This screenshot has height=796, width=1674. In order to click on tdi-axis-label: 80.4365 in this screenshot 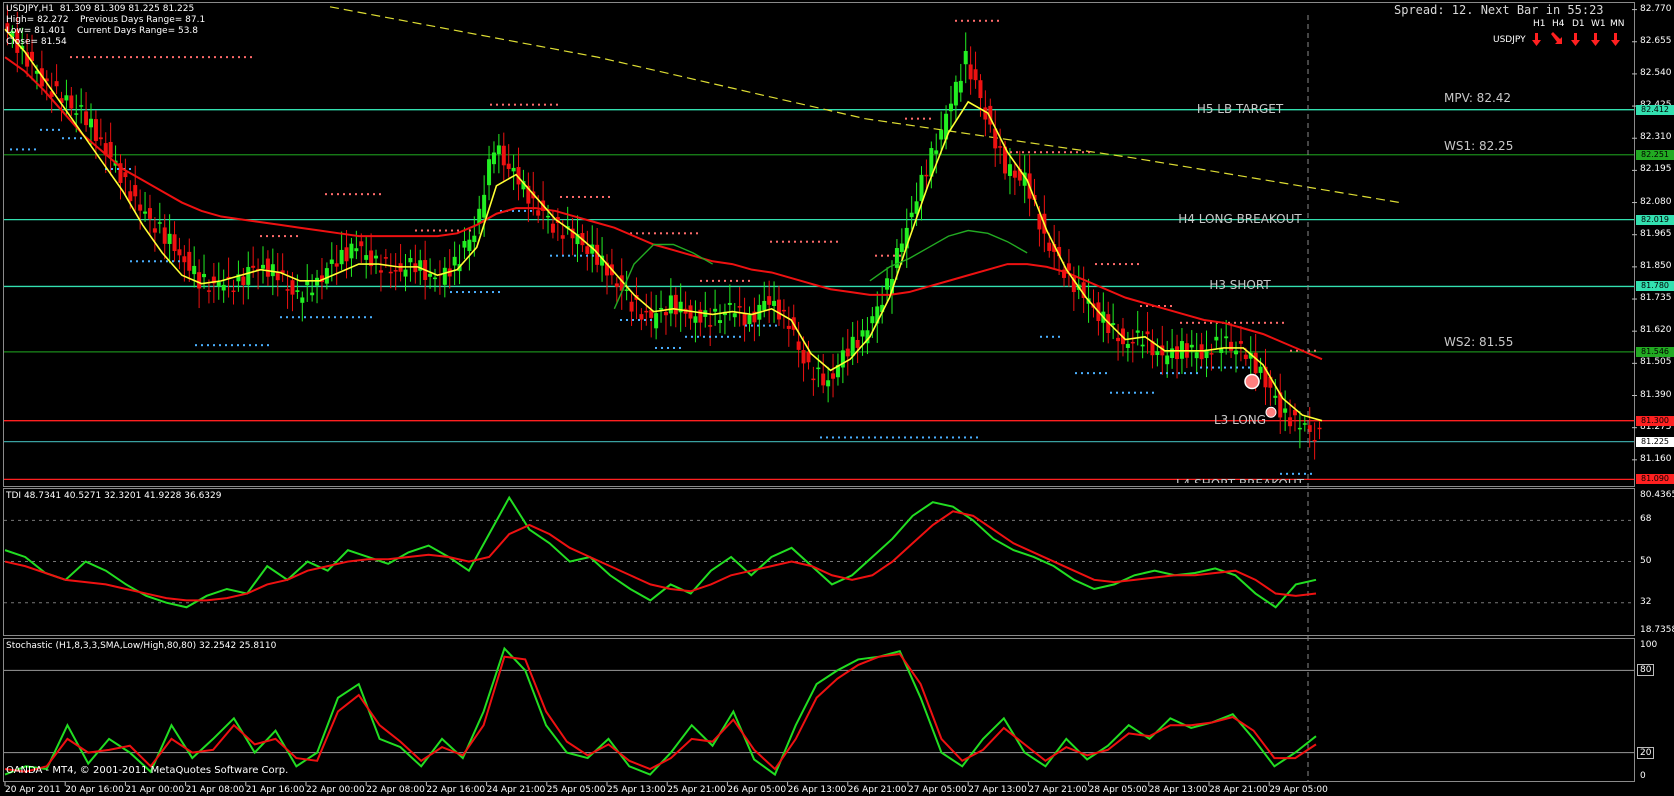, I will do `click(1657, 495)`.